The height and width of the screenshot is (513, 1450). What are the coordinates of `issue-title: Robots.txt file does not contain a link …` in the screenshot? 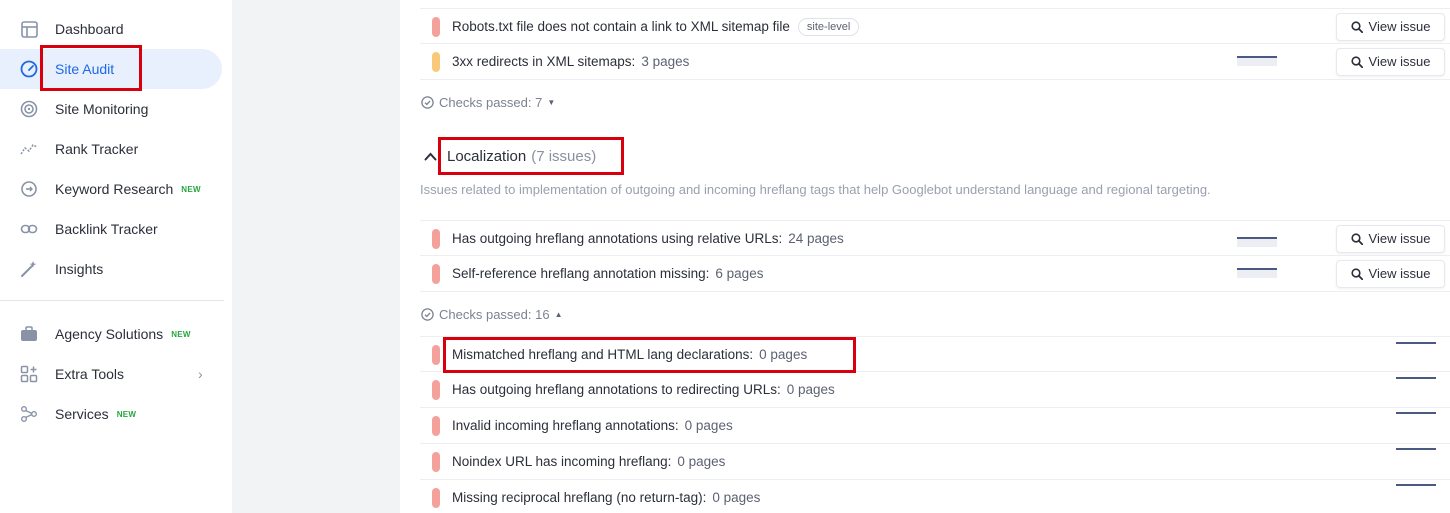 It's located at (656, 26).